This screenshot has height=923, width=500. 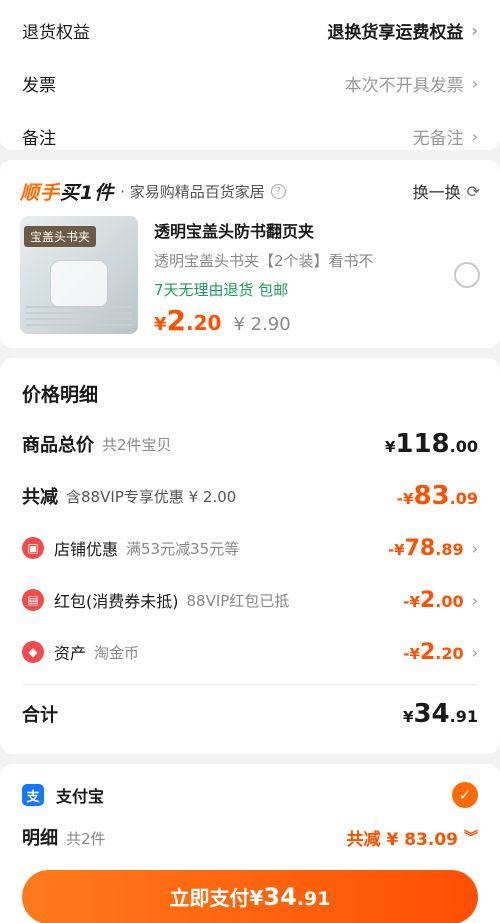 What do you see at coordinates (137, 444) in the screenshot?
I see `total-price-sub: 共2件宝贝` at bounding box center [137, 444].